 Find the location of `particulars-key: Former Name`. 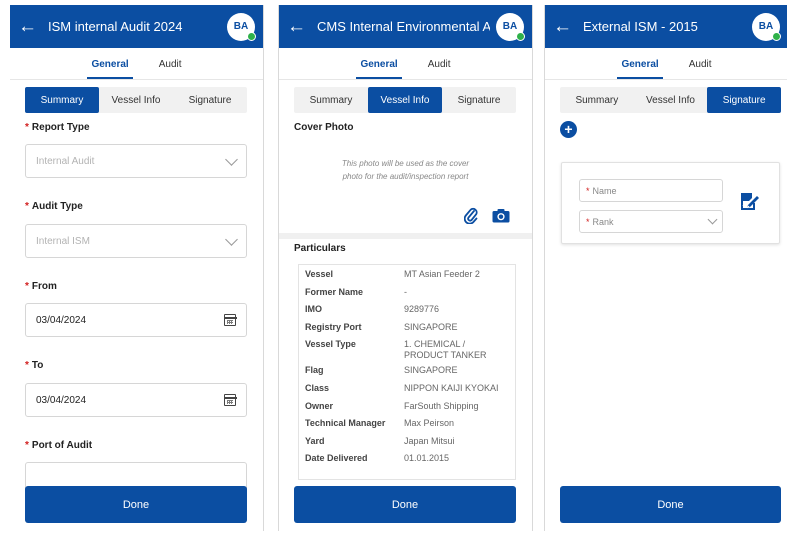

particulars-key: Former Name is located at coordinates (334, 291).